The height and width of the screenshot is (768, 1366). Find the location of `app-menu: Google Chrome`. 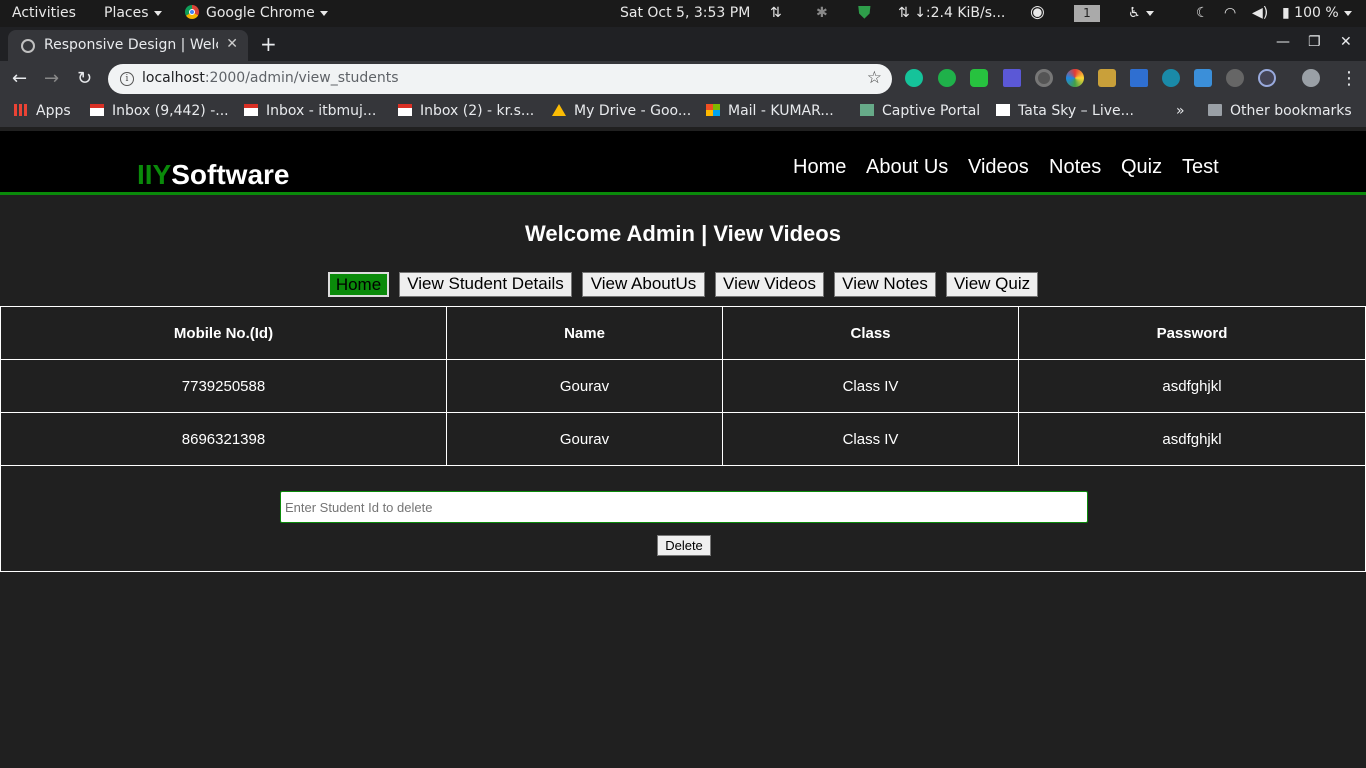

app-menu: Google Chrome is located at coordinates (256, 13).